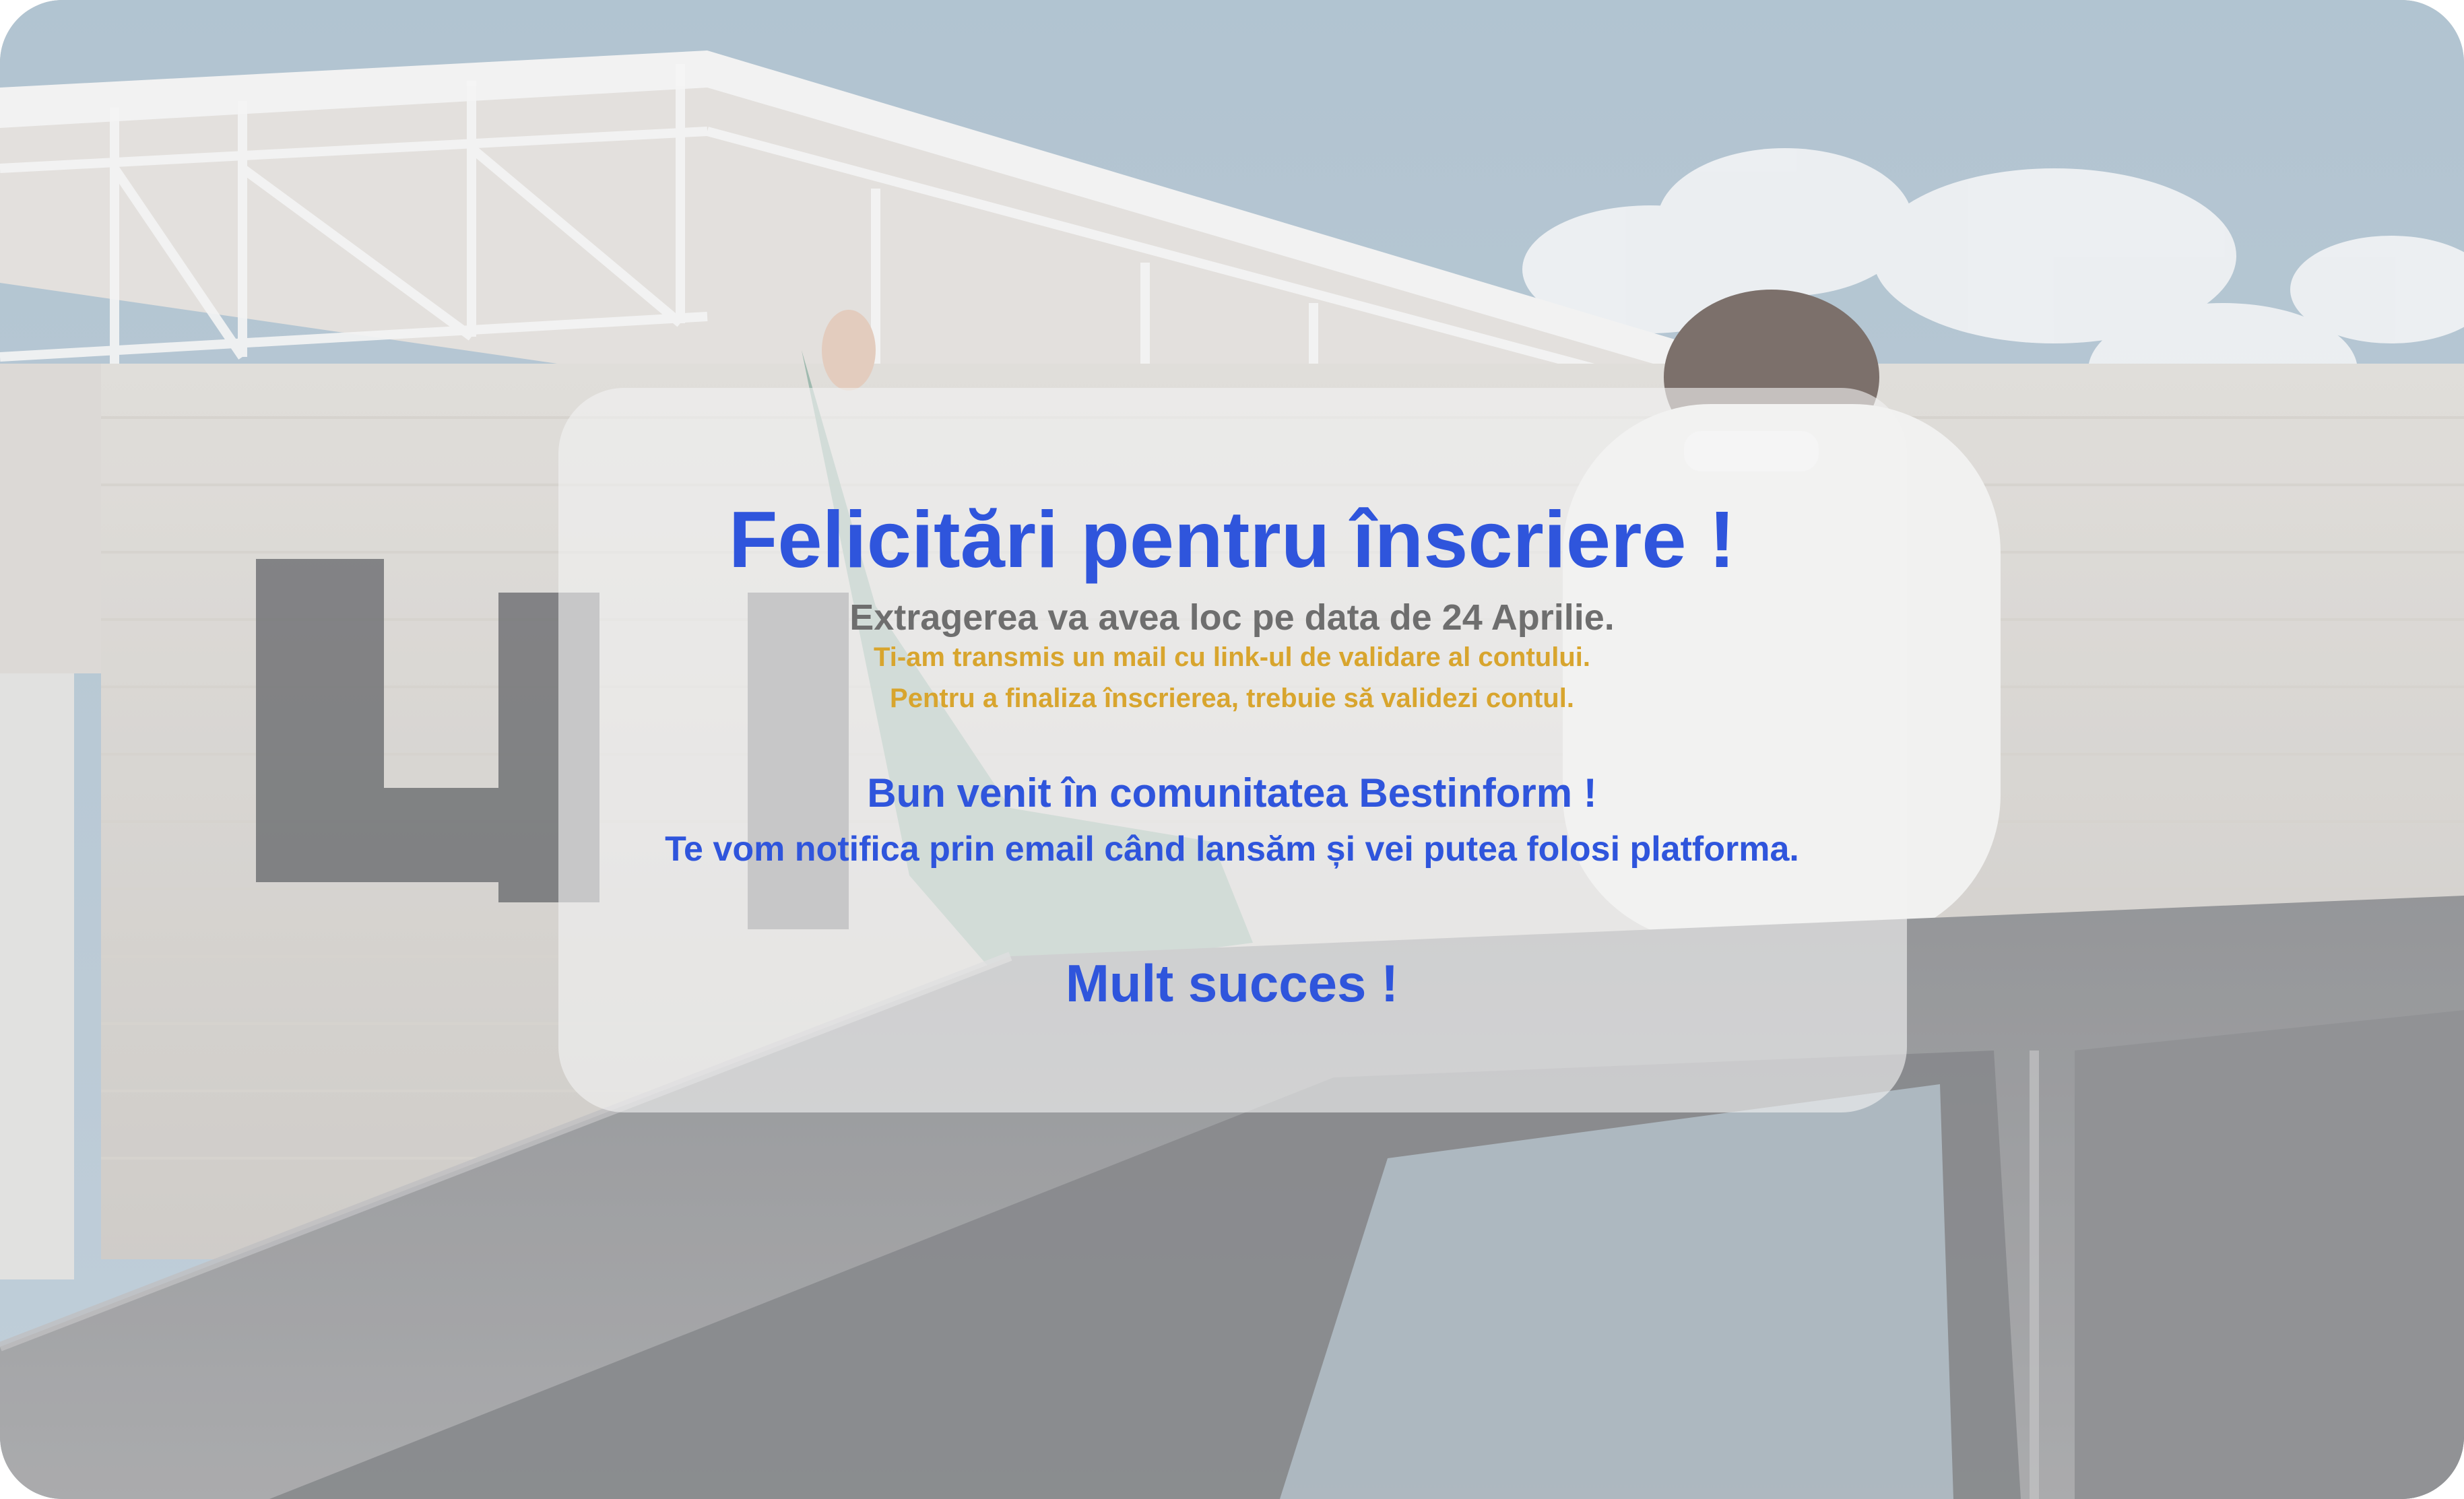  Describe the element at coordinates (1232, 983) in the screenshot. I see `good-luck-message: Mult succes !` at that location.